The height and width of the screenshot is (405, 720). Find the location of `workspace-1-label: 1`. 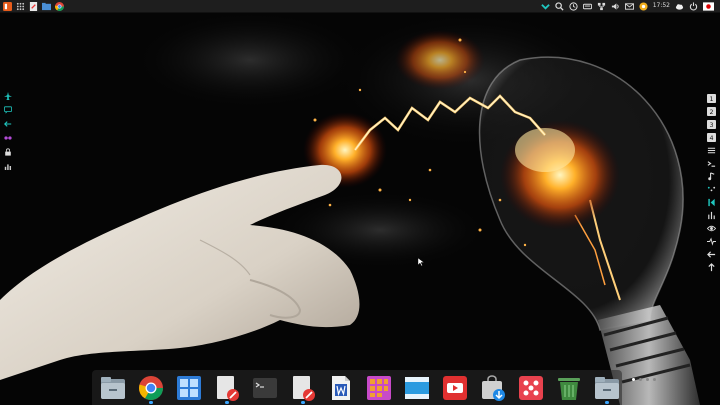

workspace-1-label: 1 is located at coordinates (711, 99).